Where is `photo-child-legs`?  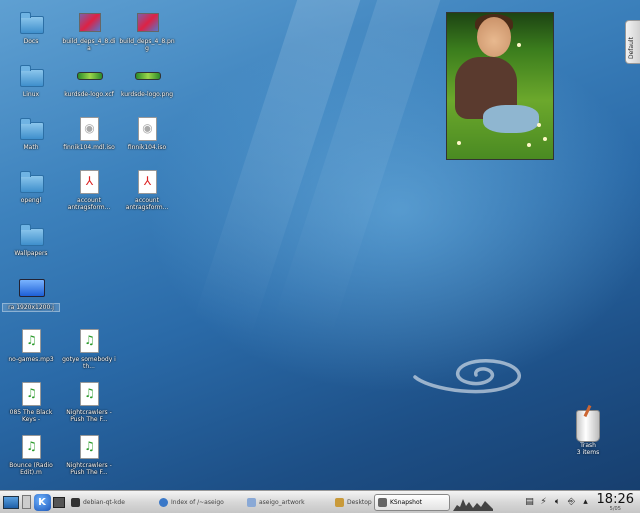
photo-child-legs is located at coordinates (511, 119).